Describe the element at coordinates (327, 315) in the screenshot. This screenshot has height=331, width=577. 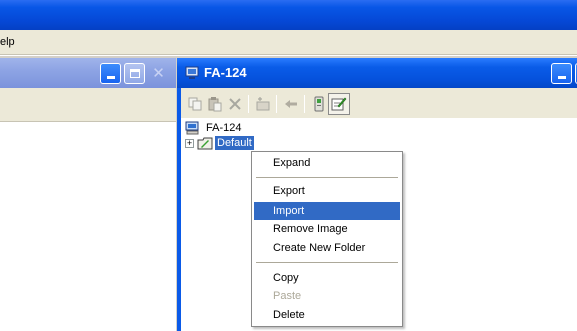
I see `menu-item-delete: Delete` at that location.